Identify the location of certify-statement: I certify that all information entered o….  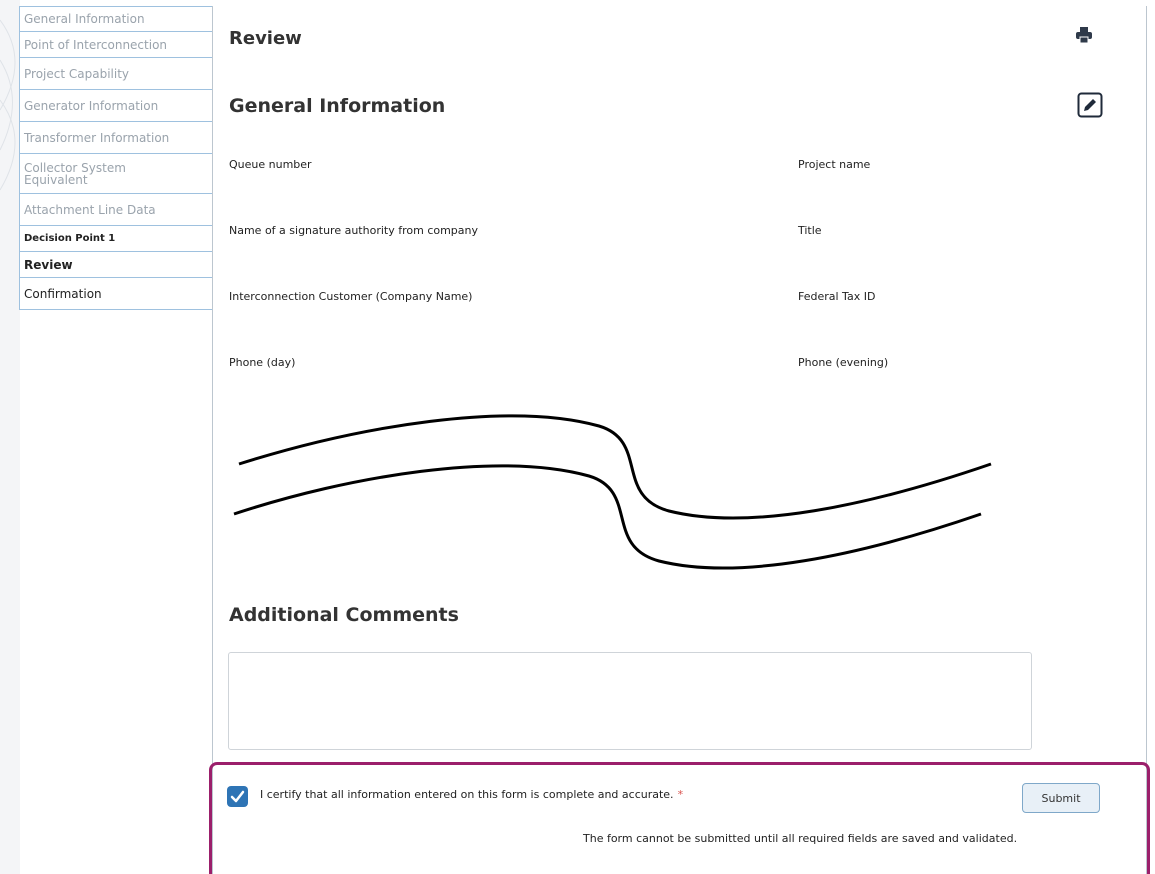
(471, 794).